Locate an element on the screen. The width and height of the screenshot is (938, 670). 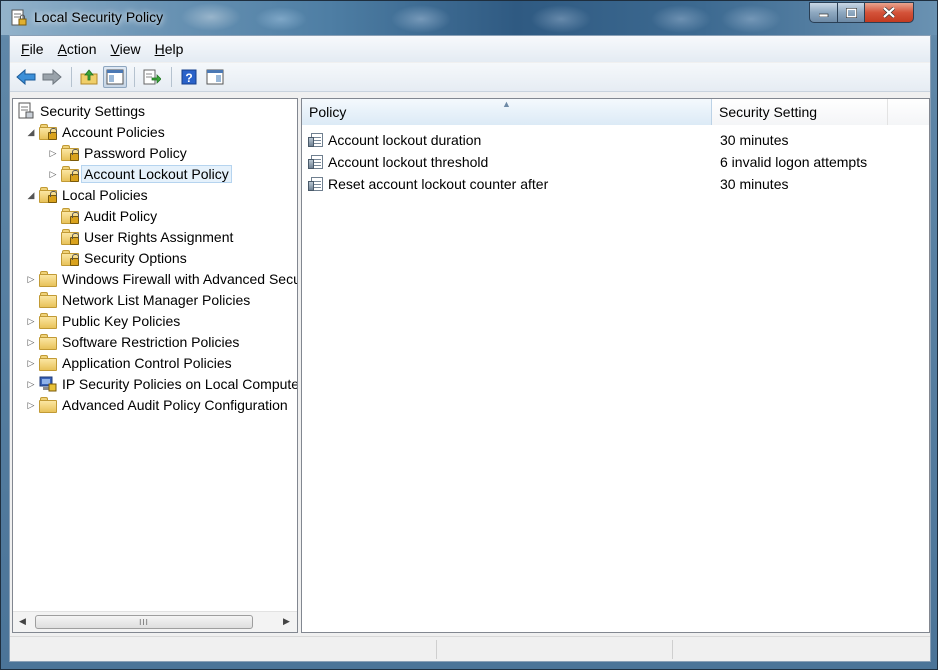
scroll-left-icon: ◀ is located at coordinates (22, 621).